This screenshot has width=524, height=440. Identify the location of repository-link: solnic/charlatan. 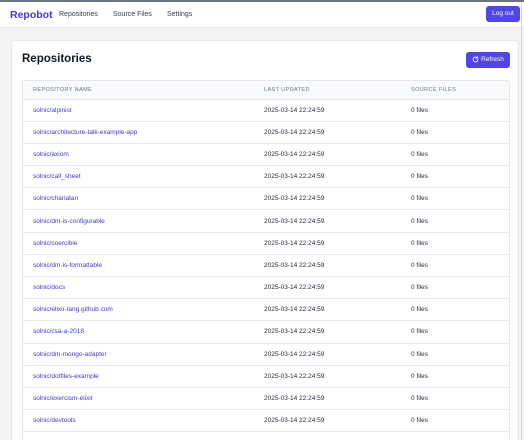
(55, 198).